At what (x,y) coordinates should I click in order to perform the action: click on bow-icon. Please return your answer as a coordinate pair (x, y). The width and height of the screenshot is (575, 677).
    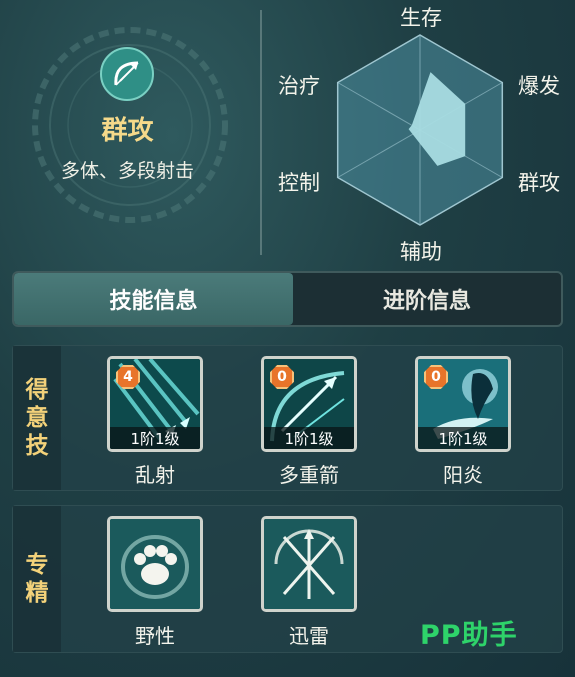
    Looking at the image, I should click on (126, 73).